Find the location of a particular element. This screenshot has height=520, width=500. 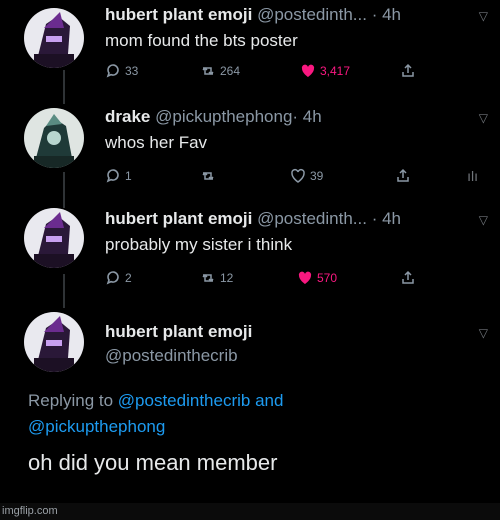

action-bar: 1 39 is located at coordinates (270, 178).